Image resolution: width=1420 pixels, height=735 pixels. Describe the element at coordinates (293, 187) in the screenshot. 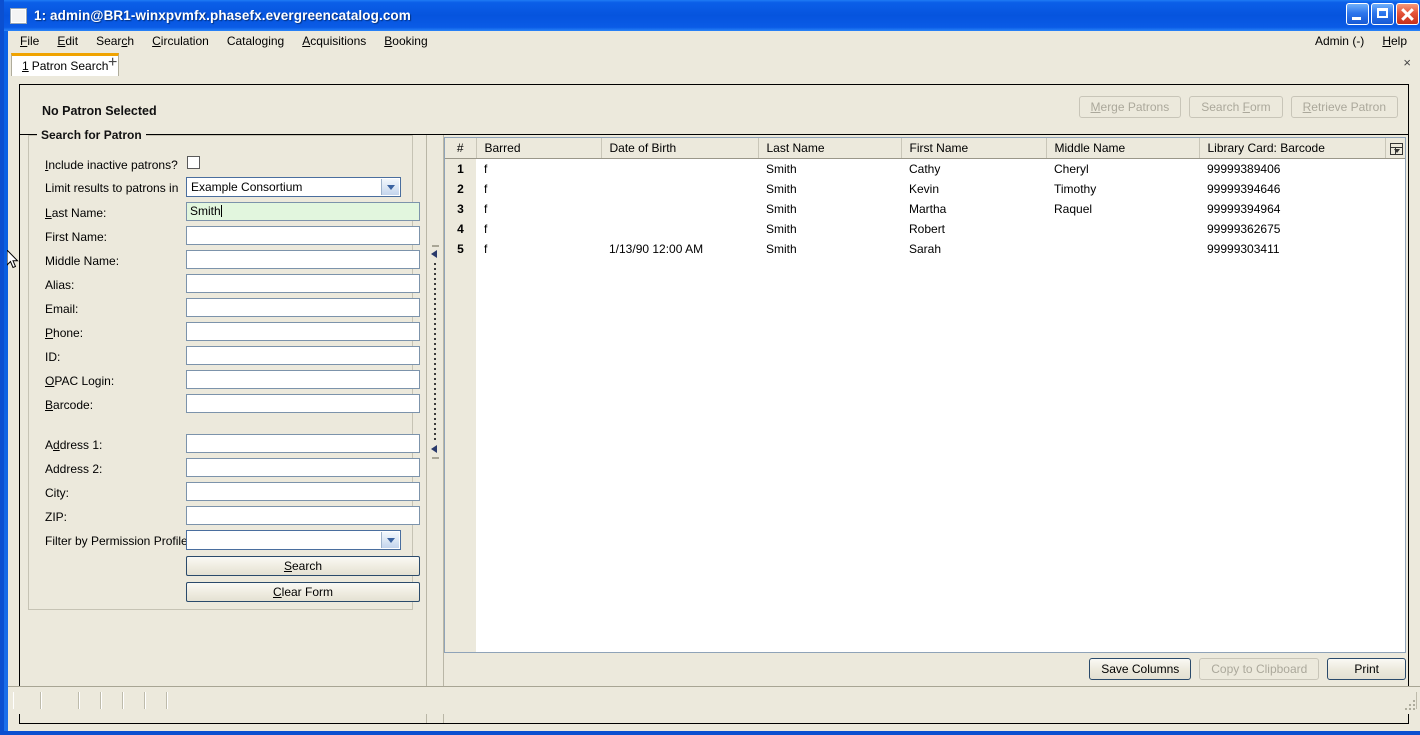

I see `limit-results-dropdown: Example Consortium` at that location.